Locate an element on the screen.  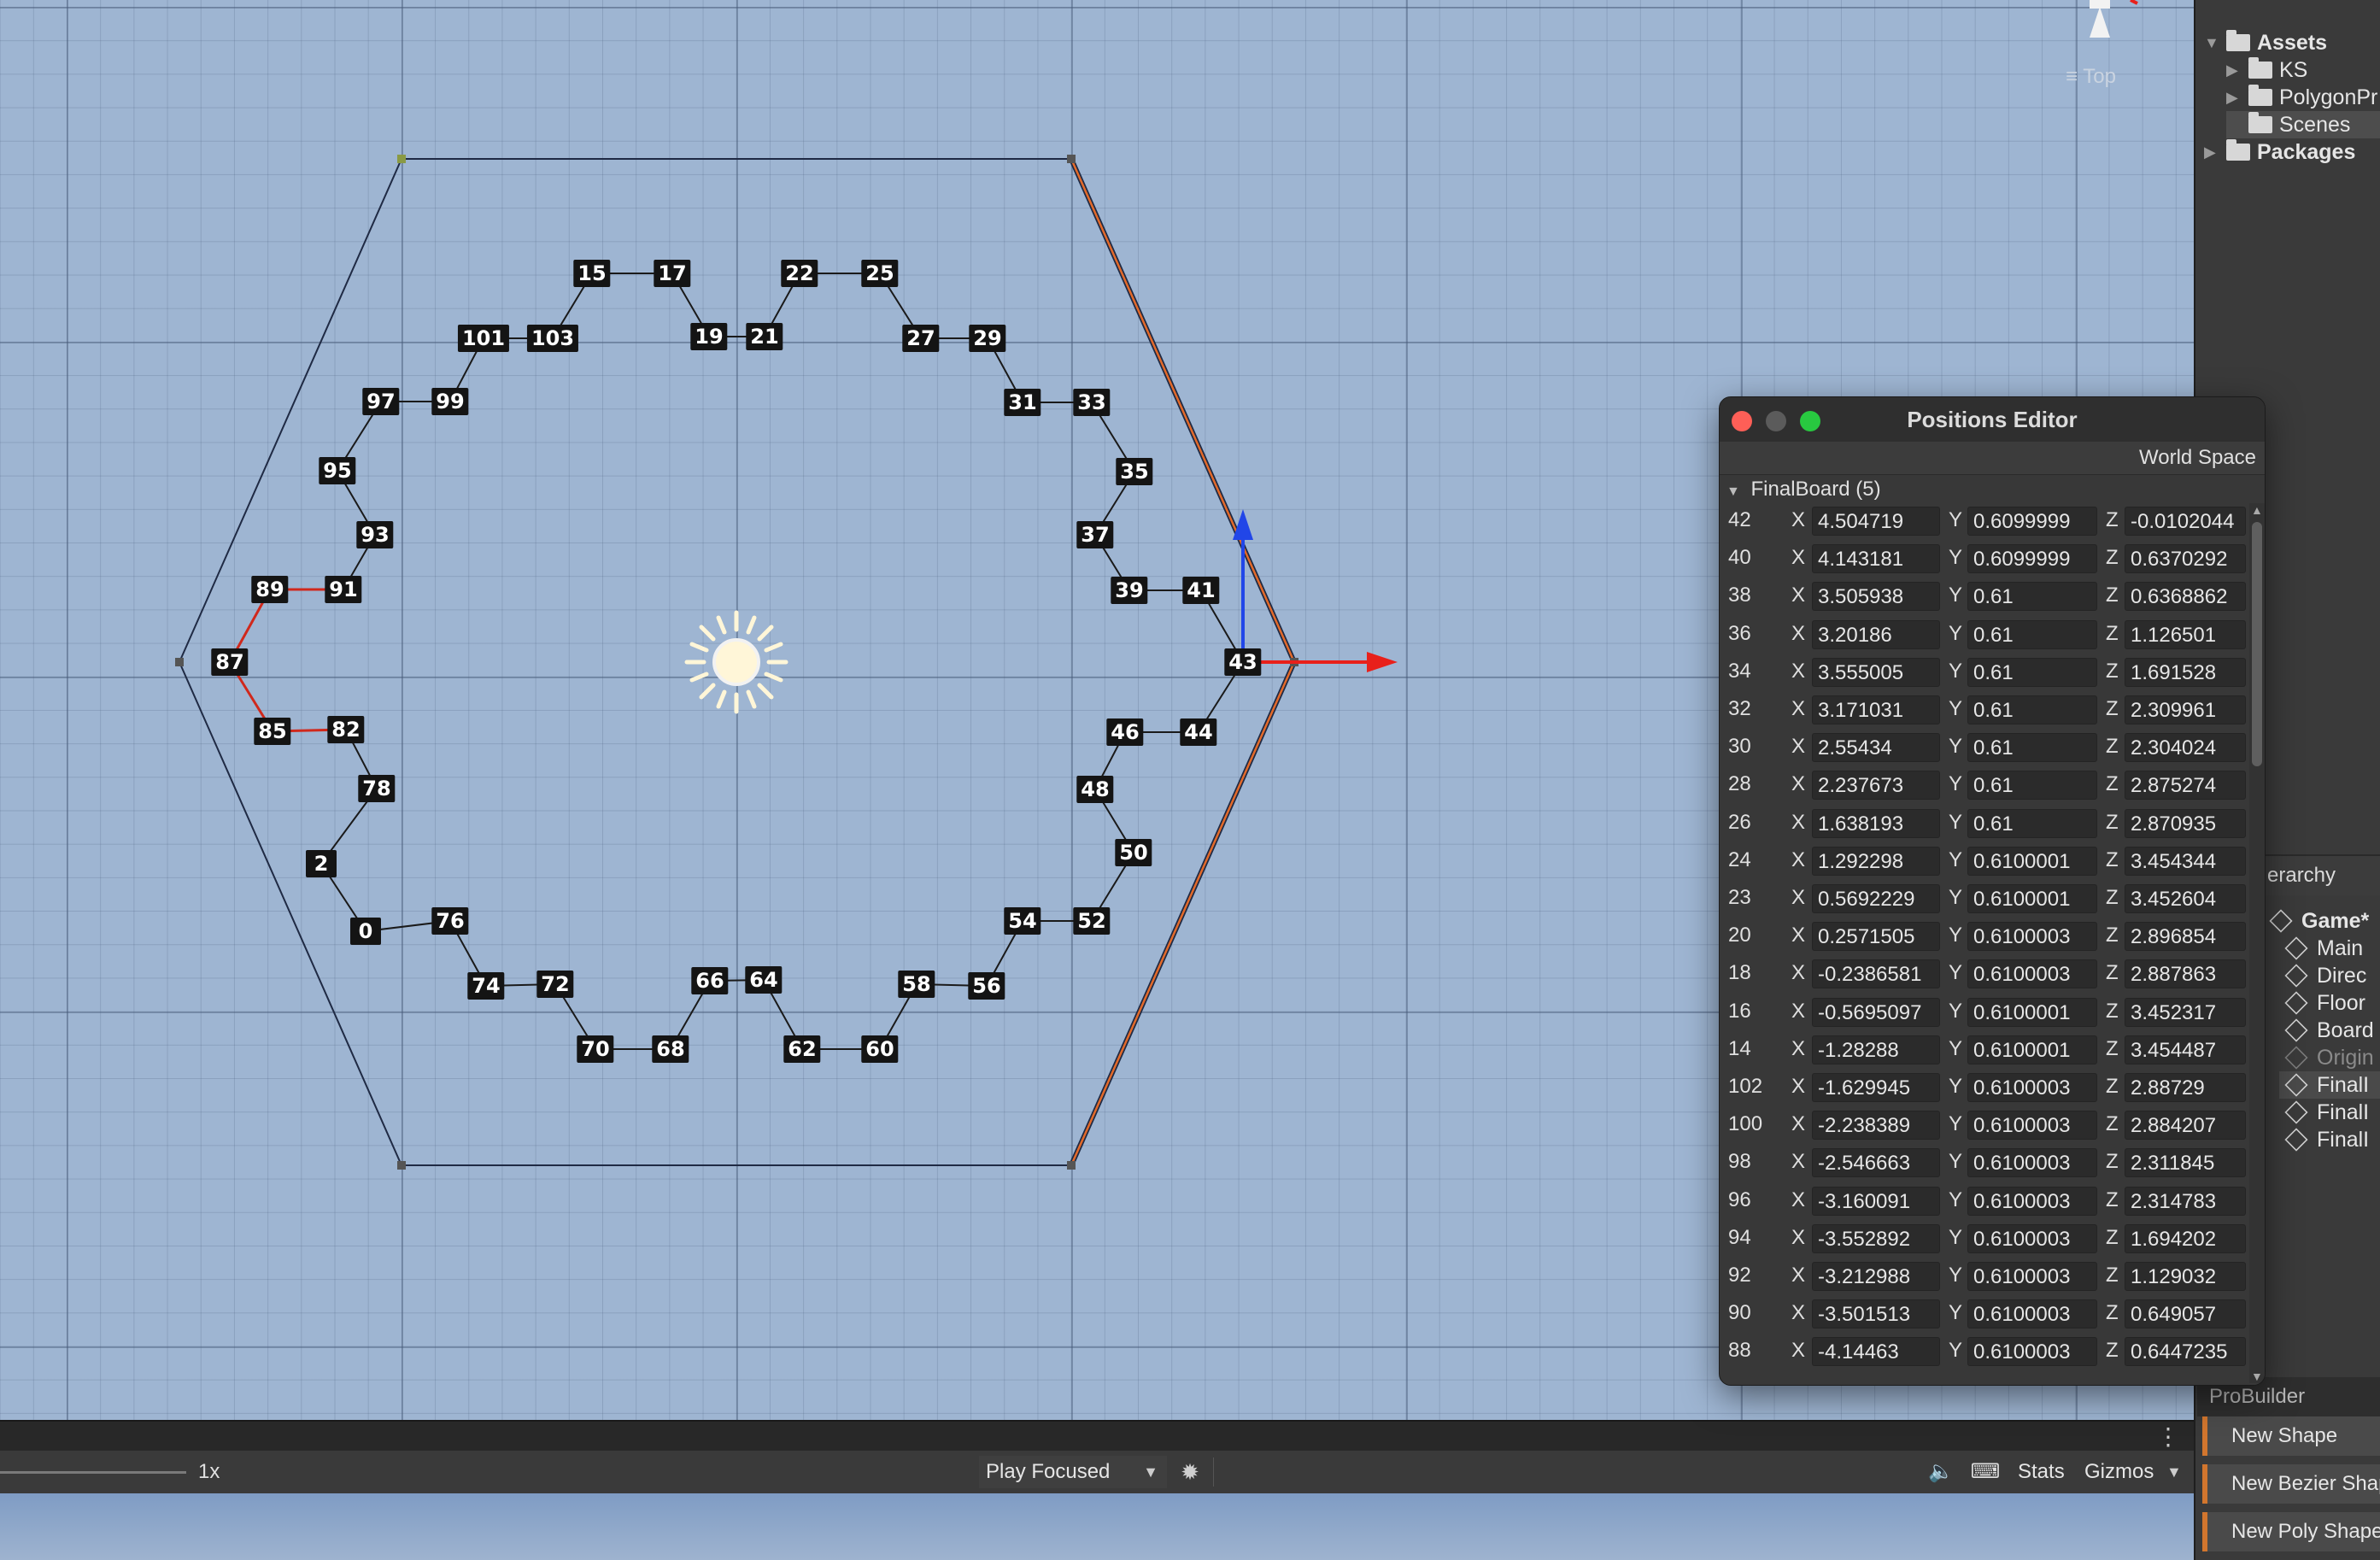
finalboard-foldout: ▼ FinalBoard (5) is located at coordinates (1985, 489).